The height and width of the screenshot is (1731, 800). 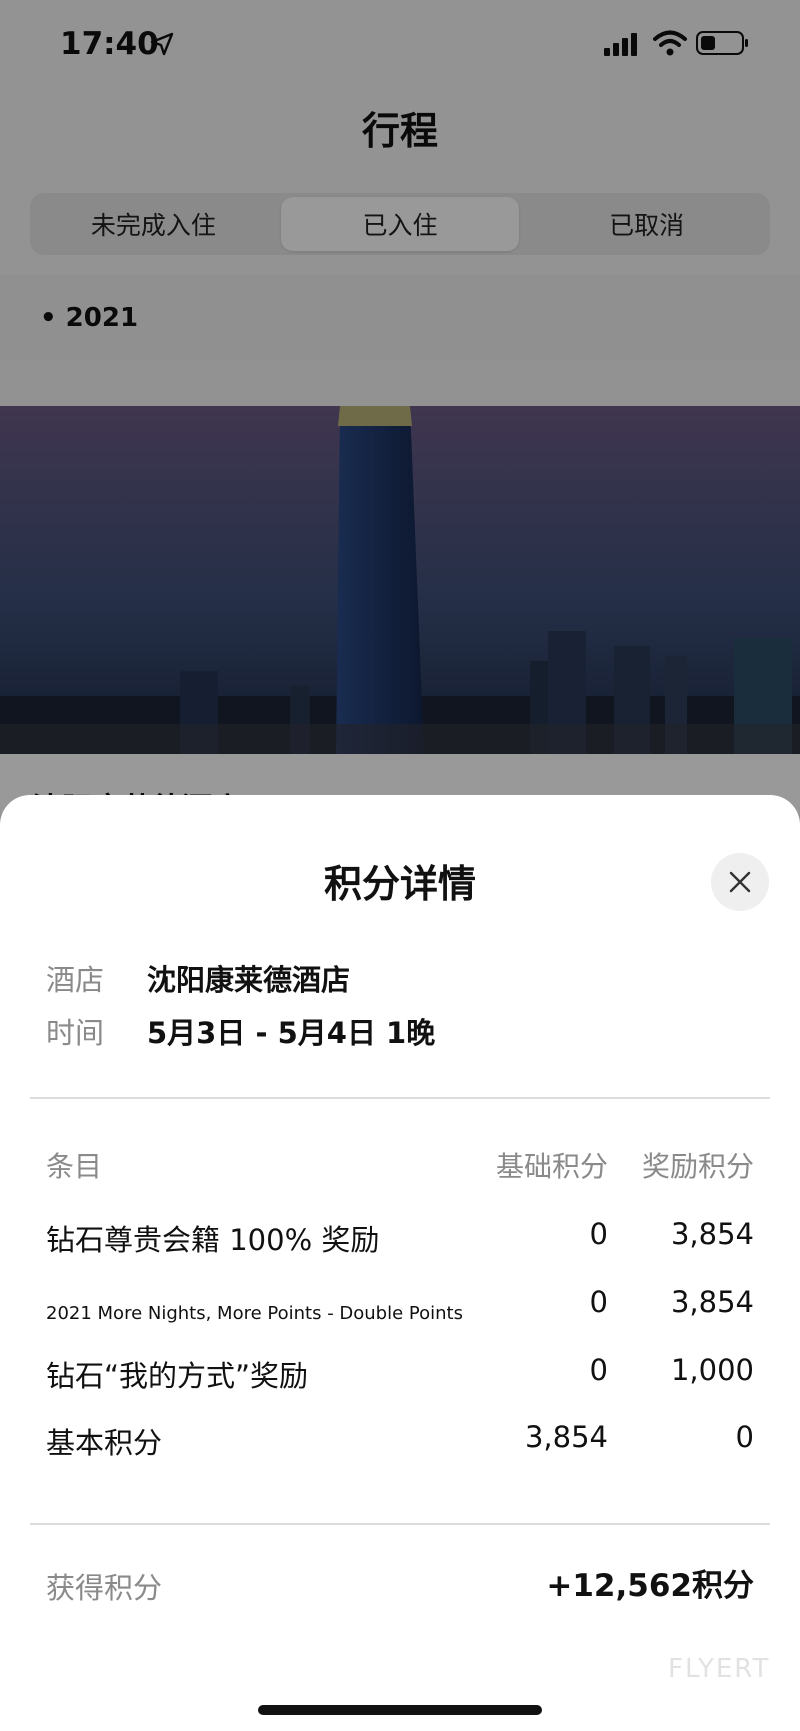 I want to click on table-row-bonus: 0, so click(x=744, y=1437).